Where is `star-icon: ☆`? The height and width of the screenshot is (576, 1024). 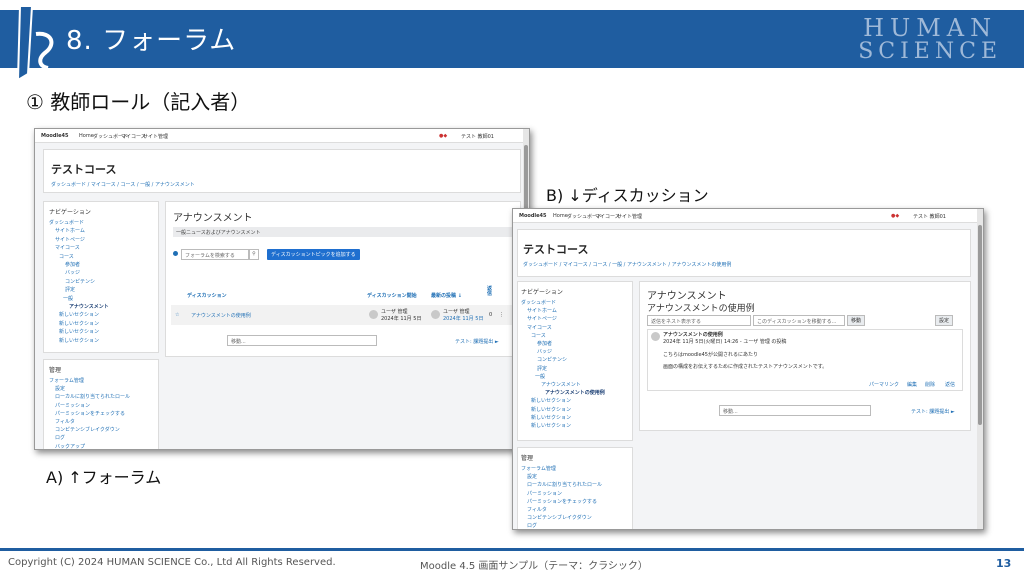 star-icon: ☆ is located at coordinates (177, 315).